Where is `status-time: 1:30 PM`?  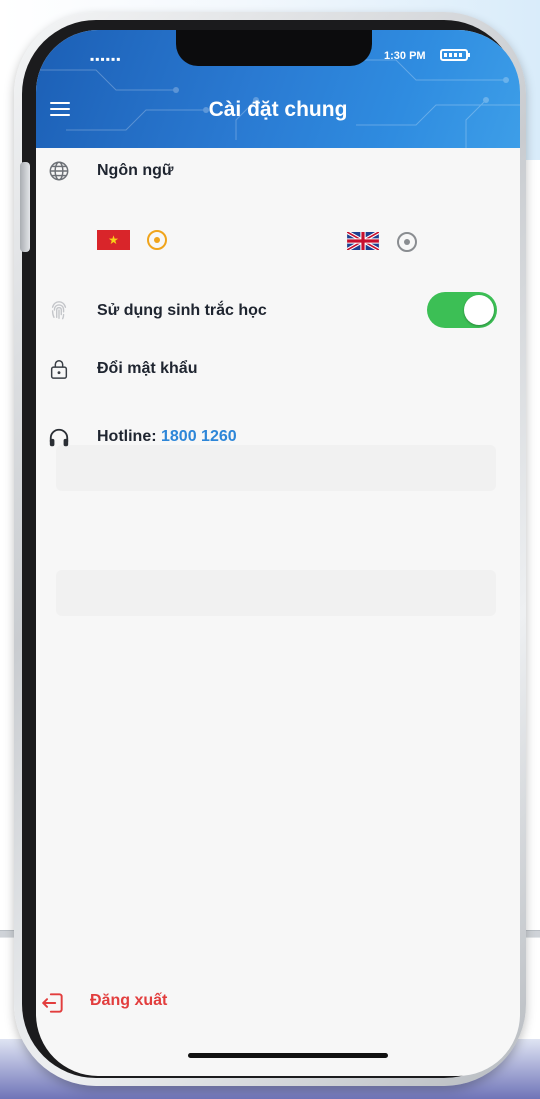
status-time: 1:30 PM is located at coordinates (405, 56).